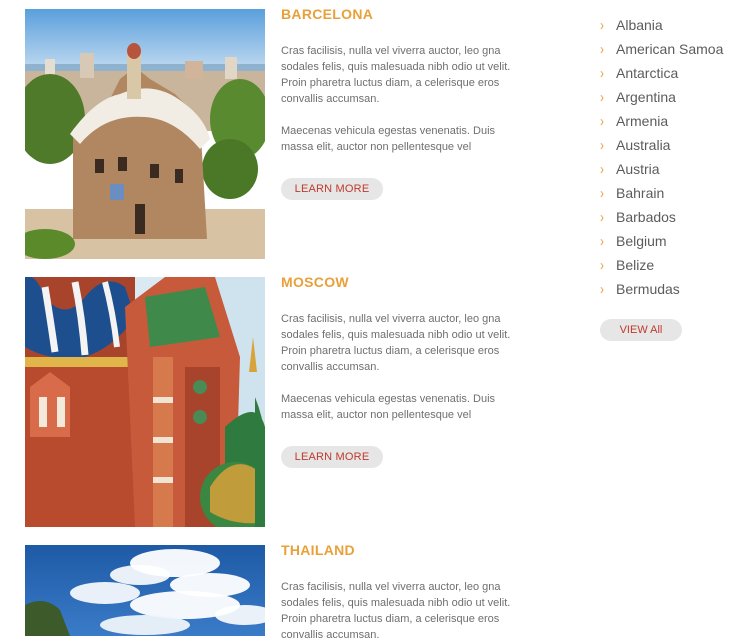  I want to click on country-label: Austria, so click(638, 169).